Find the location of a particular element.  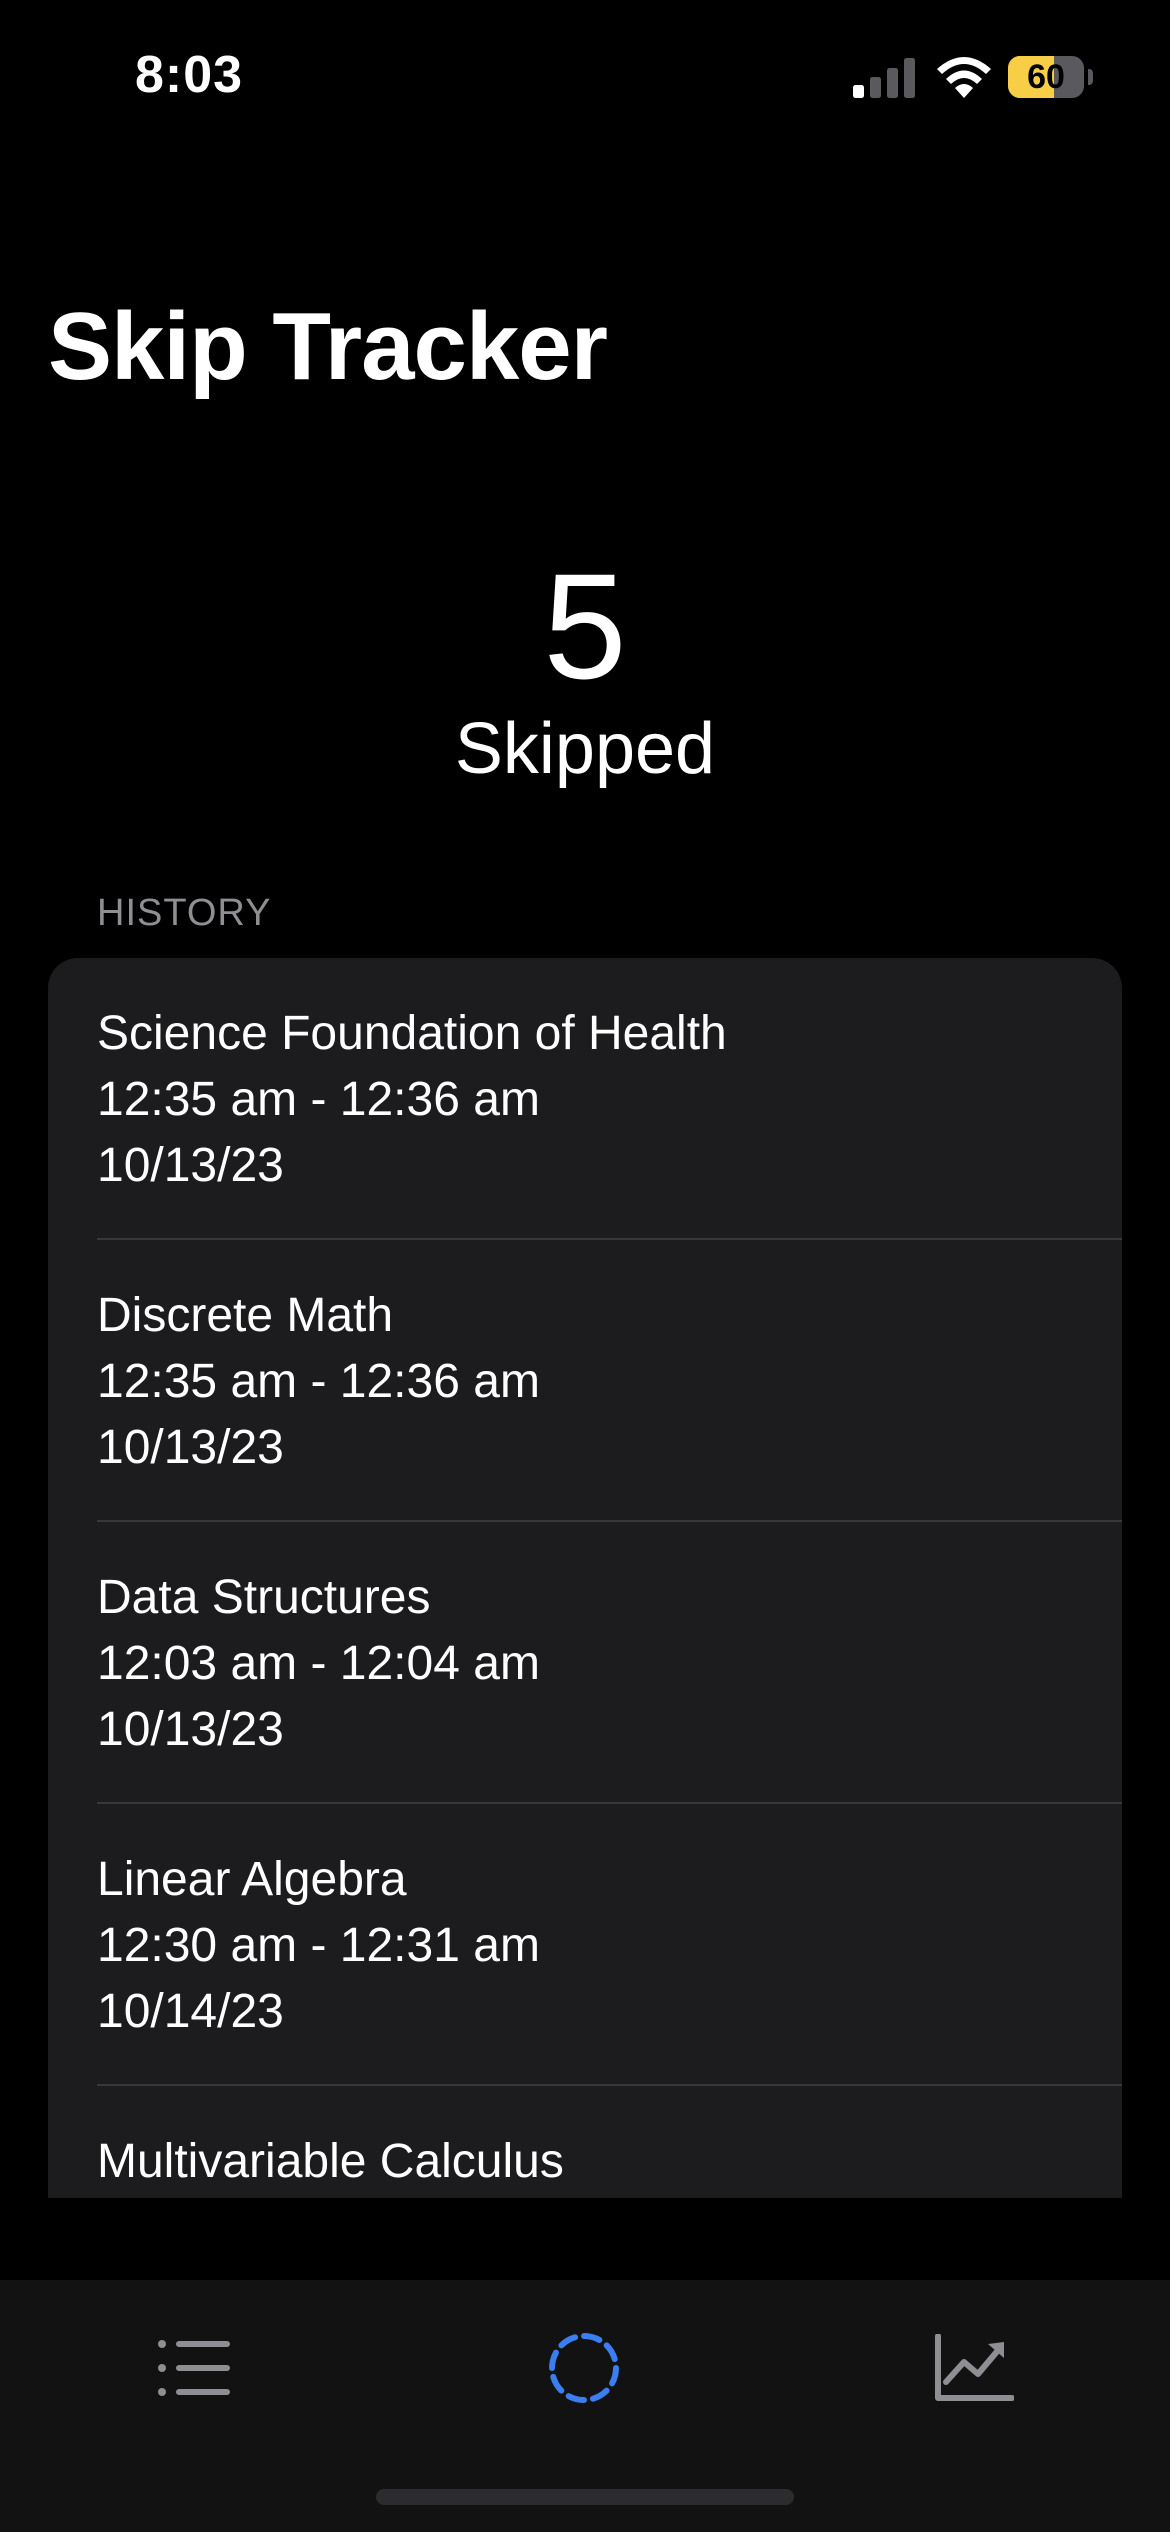

history-item-date: 10/14/23 is located at coordinates (190, 2011).